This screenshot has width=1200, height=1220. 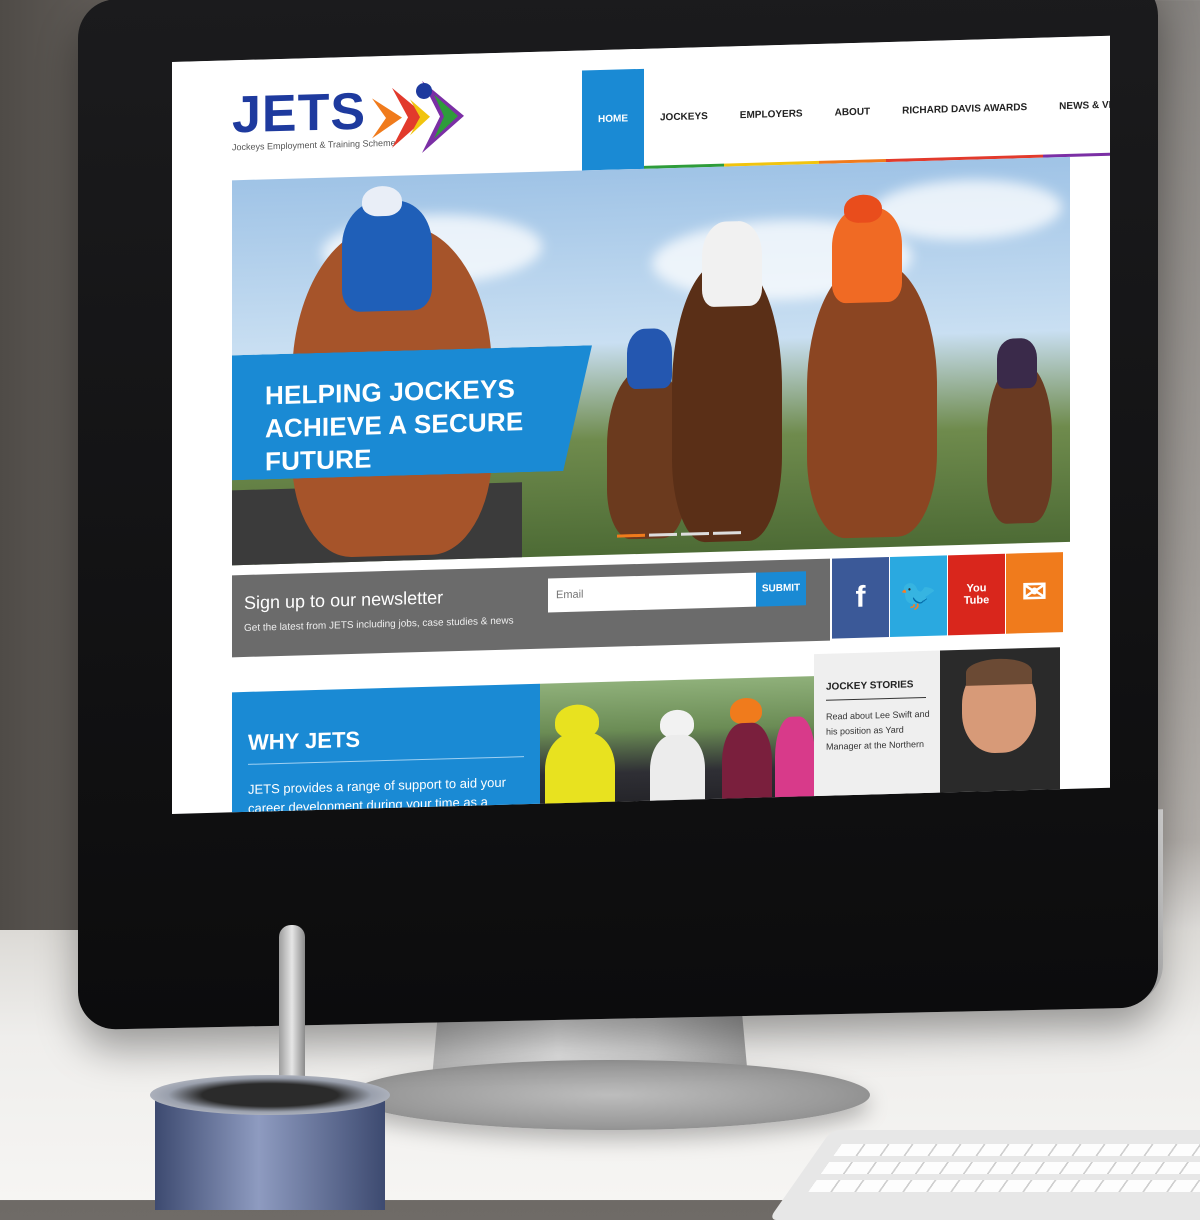 I want to click on twitter-icon: 🐦, so click(x=918, y=595).